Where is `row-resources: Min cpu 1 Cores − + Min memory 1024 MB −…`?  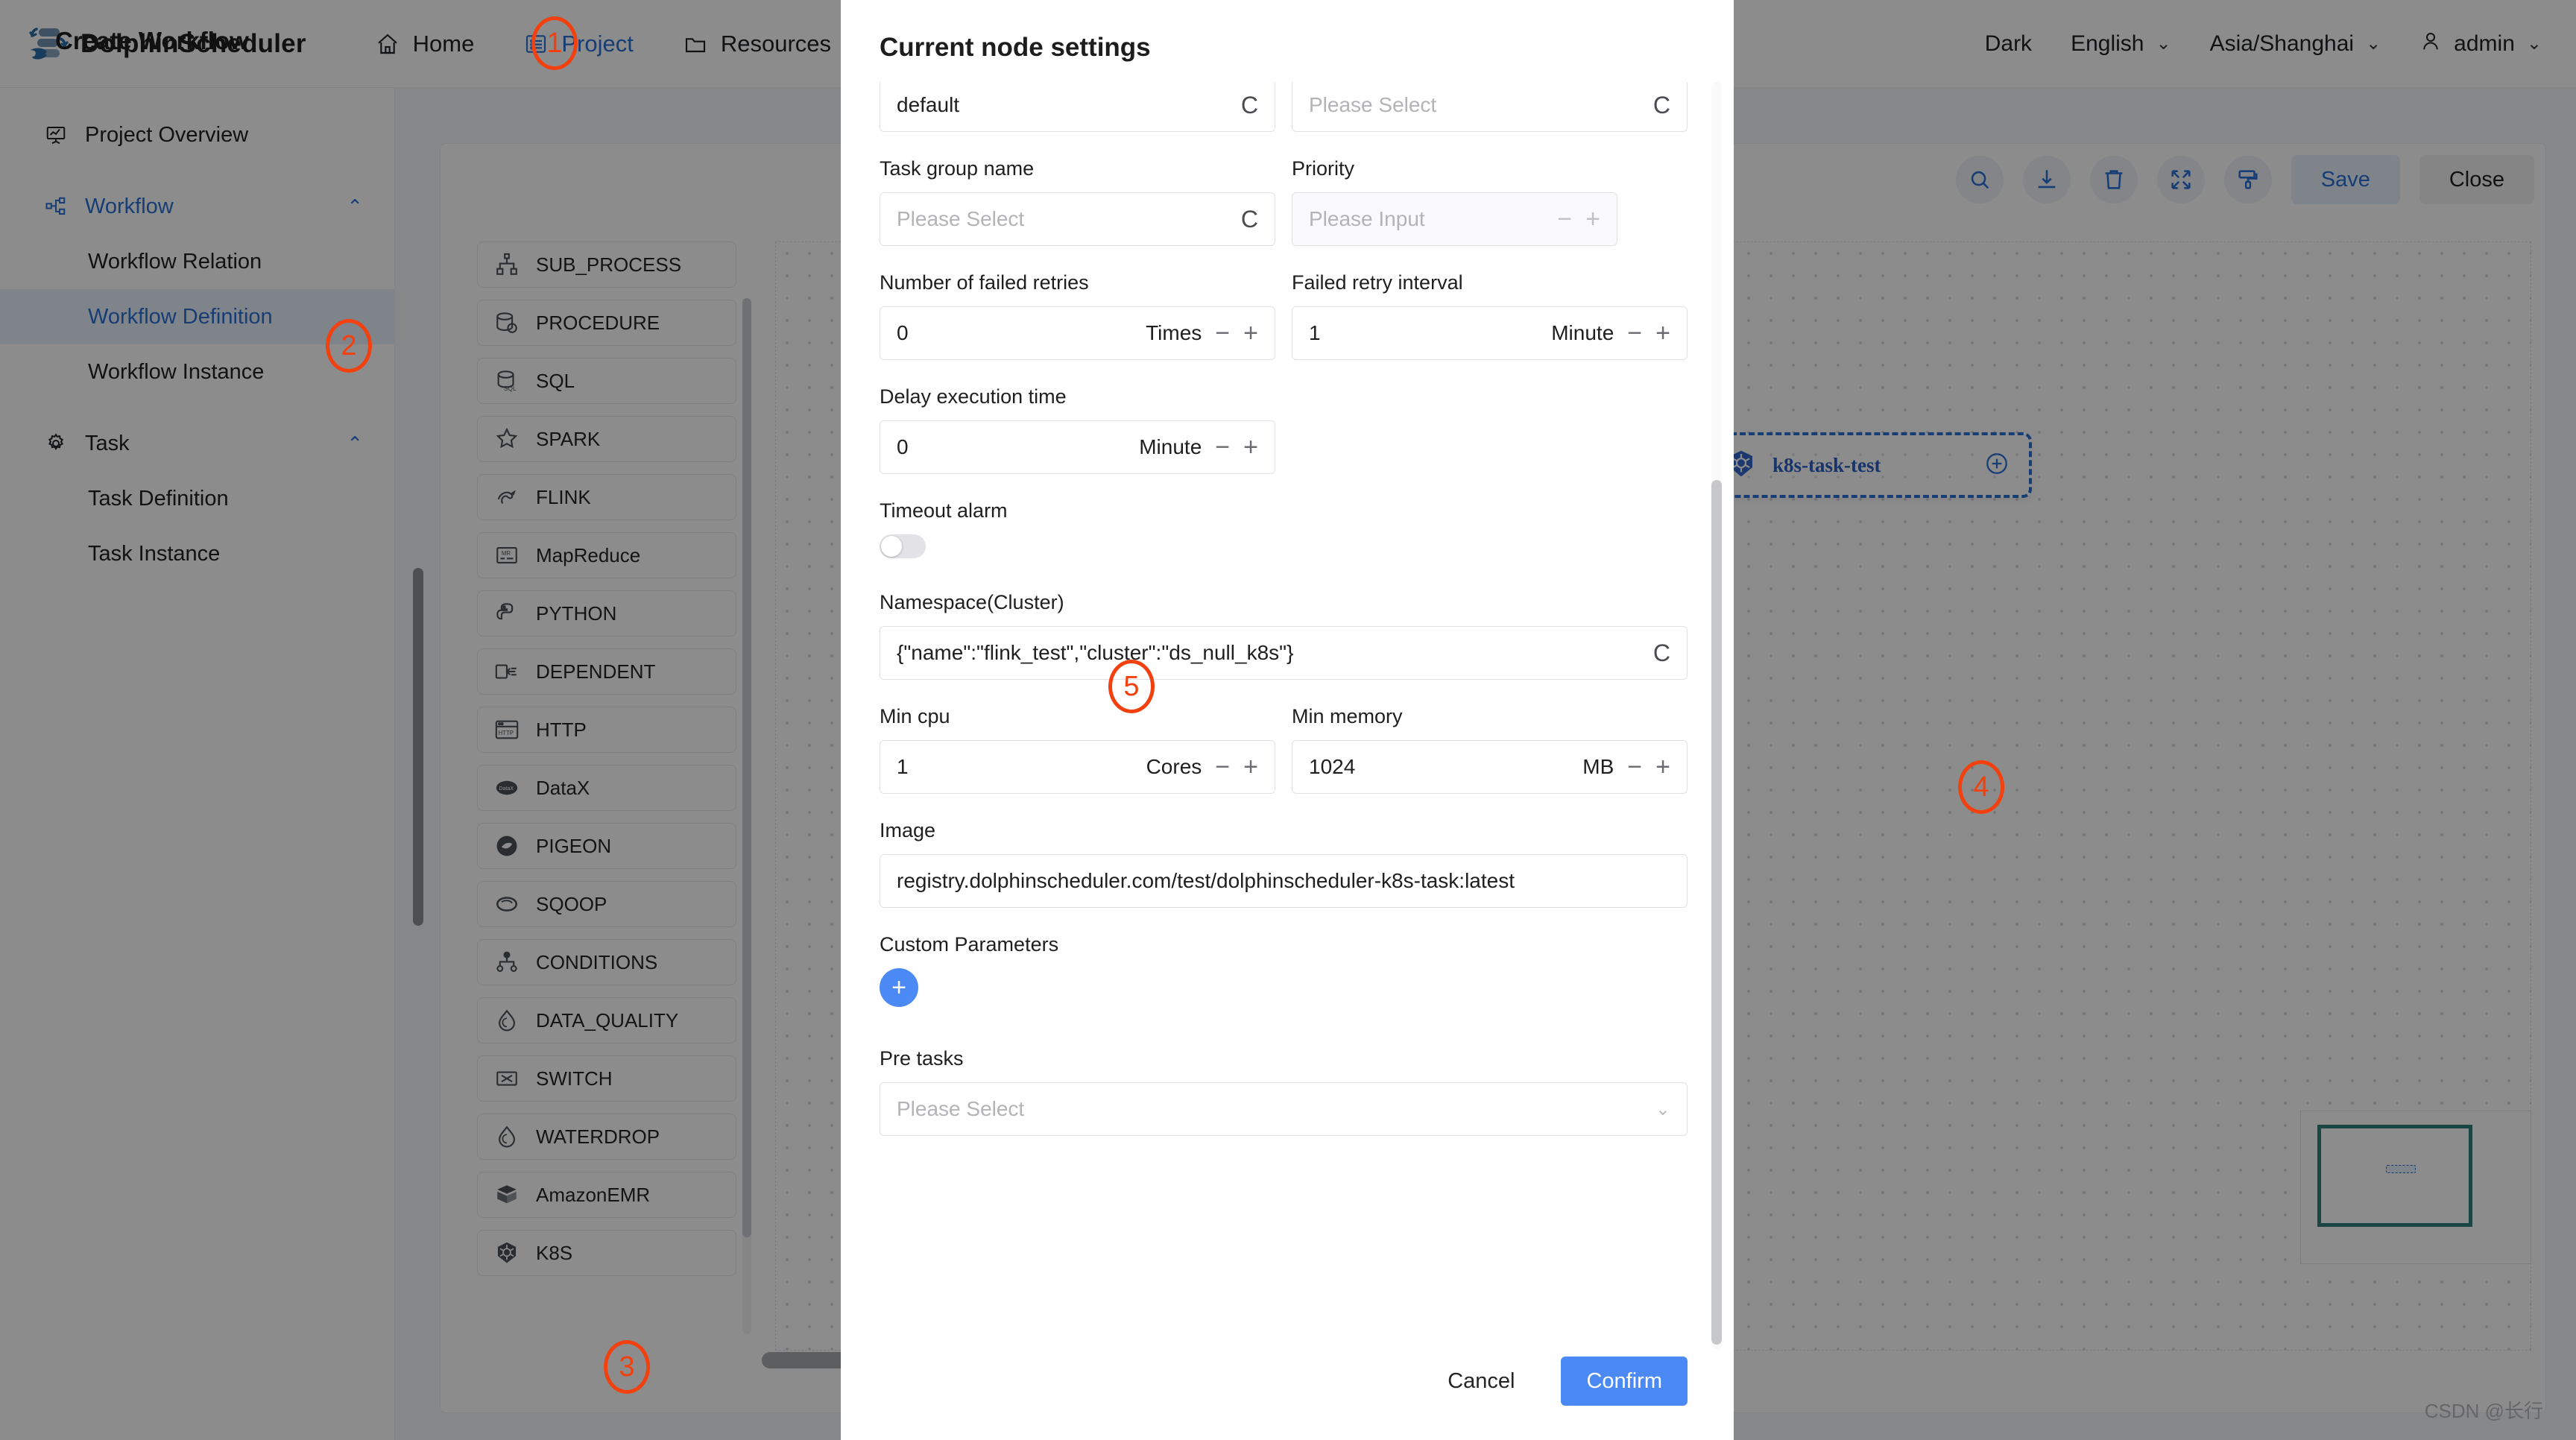 row-resources: Min cpu 1 Cores − + Min memory 1024 MB −… is located at coordinates (1284, 749).